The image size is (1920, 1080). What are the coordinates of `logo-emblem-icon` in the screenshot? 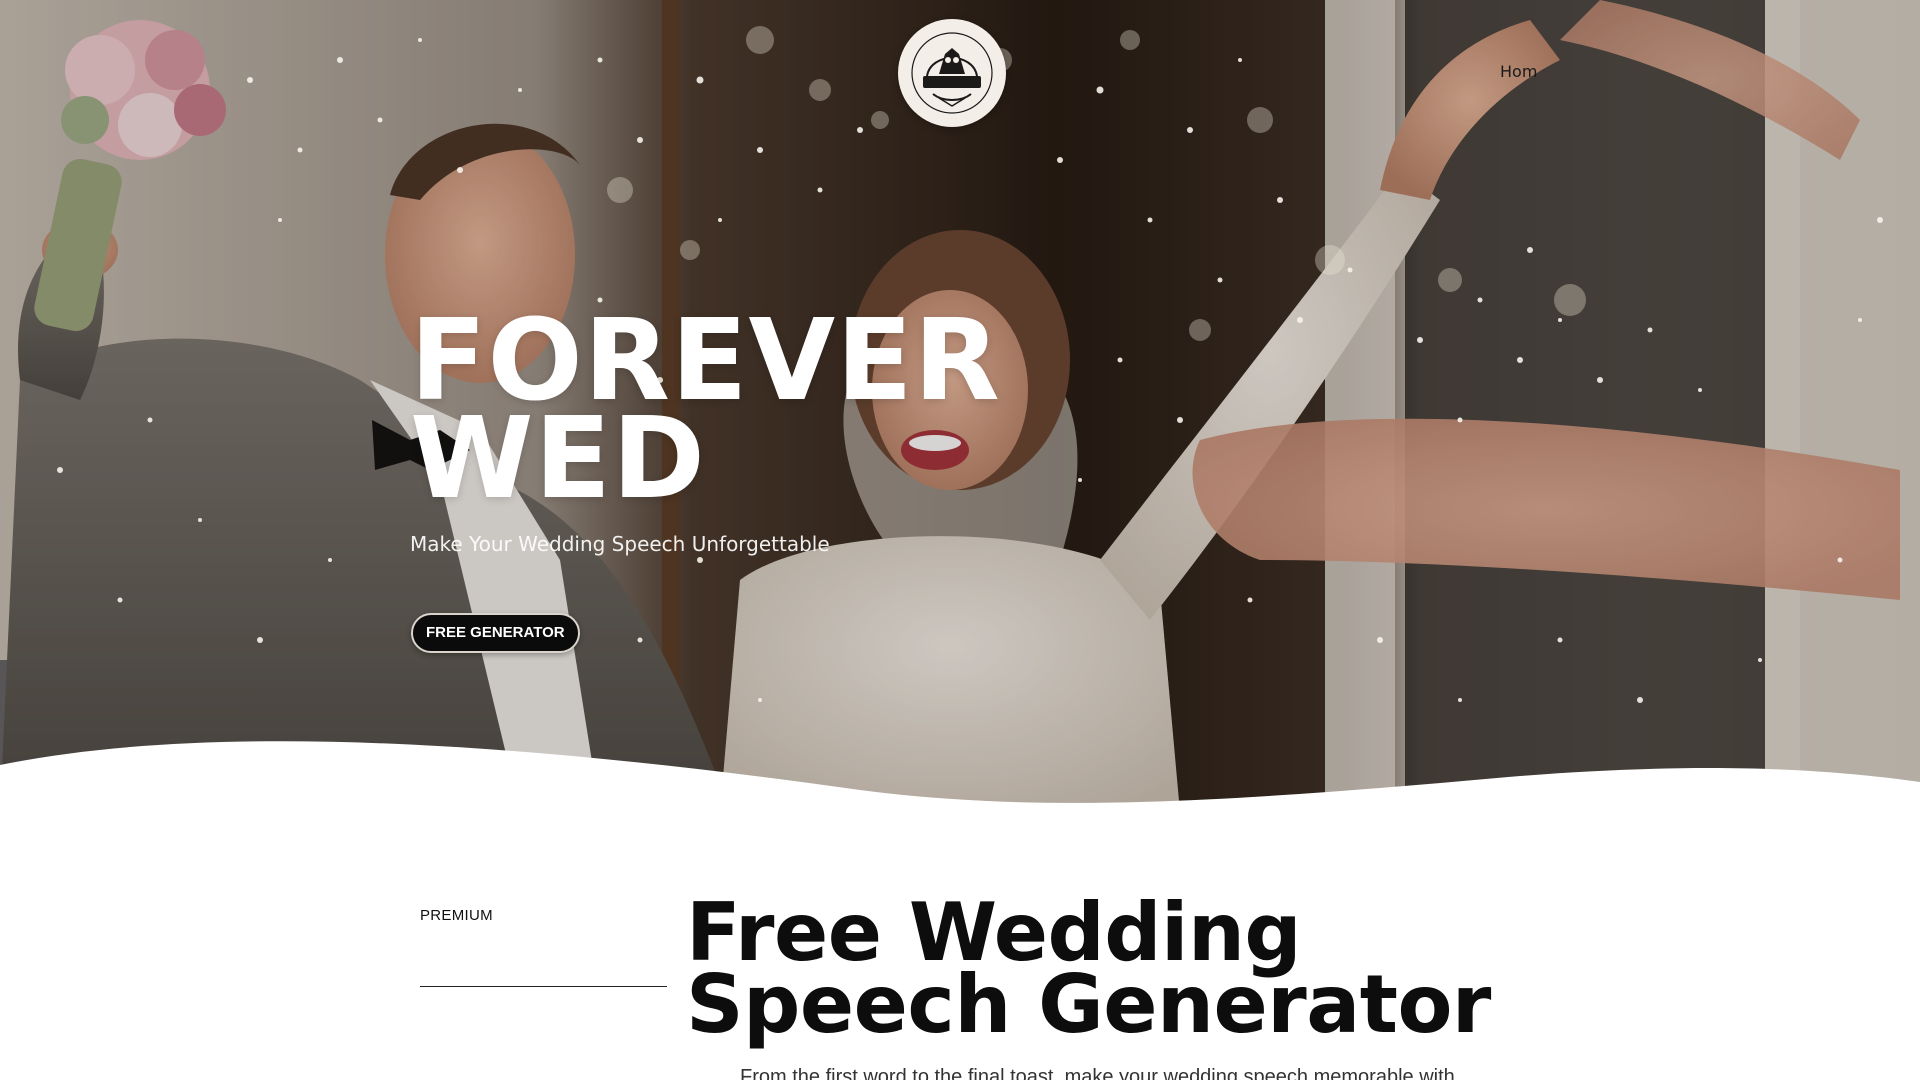 It's located at (952, 73).